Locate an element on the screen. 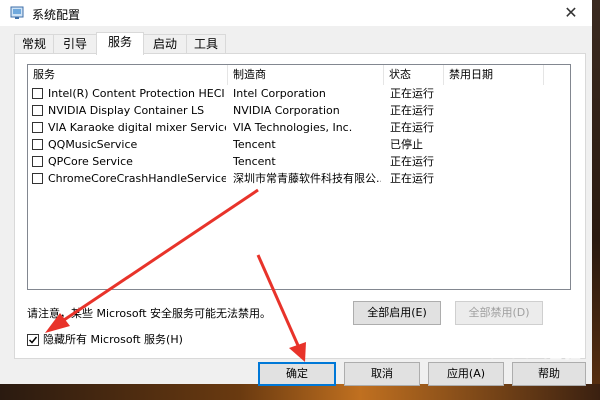  baidu-watermark: Baidu 经验 is located at coordinates (527, 352).